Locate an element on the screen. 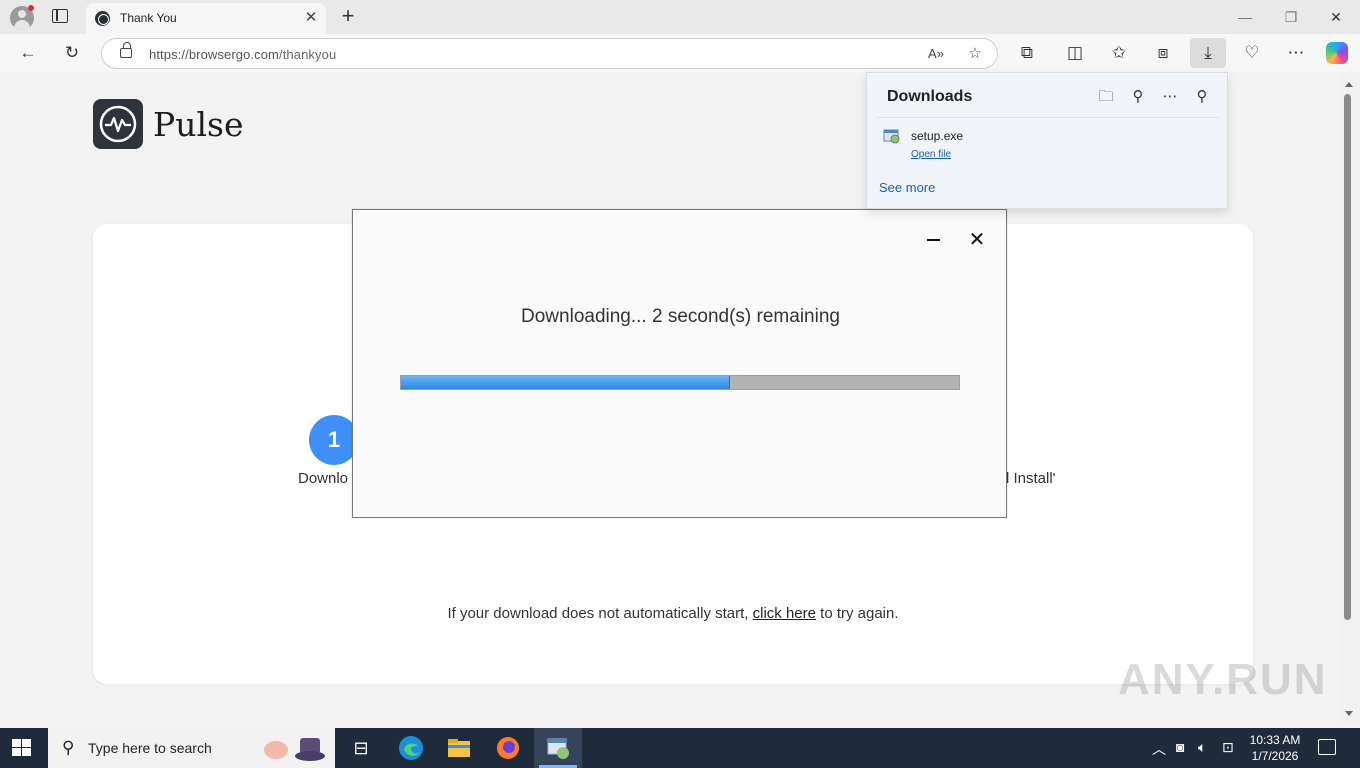 Image resolution: width=1360 pixels, height=768 pixels. tab-close-icon: ✕ is located at coordinates (311, 18).